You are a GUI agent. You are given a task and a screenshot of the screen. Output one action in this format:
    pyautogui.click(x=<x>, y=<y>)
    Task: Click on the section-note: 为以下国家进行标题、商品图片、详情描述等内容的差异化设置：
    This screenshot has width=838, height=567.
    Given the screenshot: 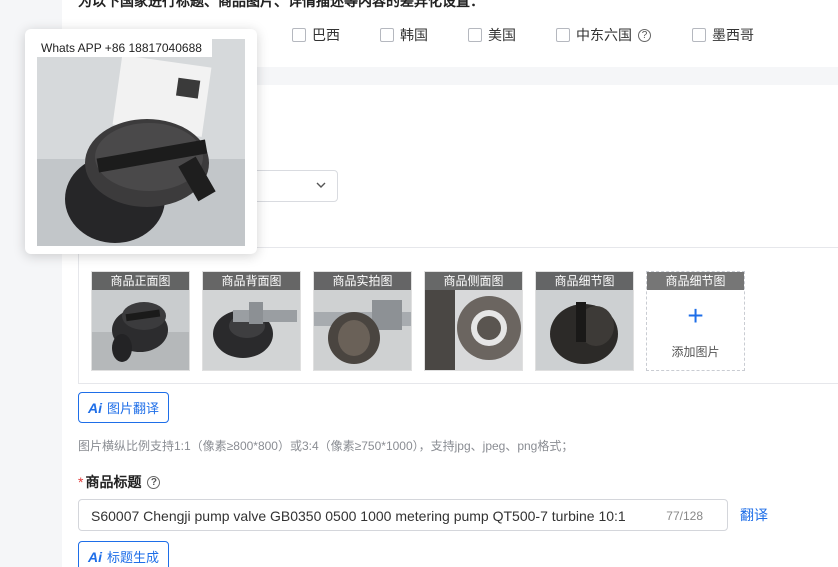 What is the action you would take?
    pyautogui.click(x=281, y=4)
    